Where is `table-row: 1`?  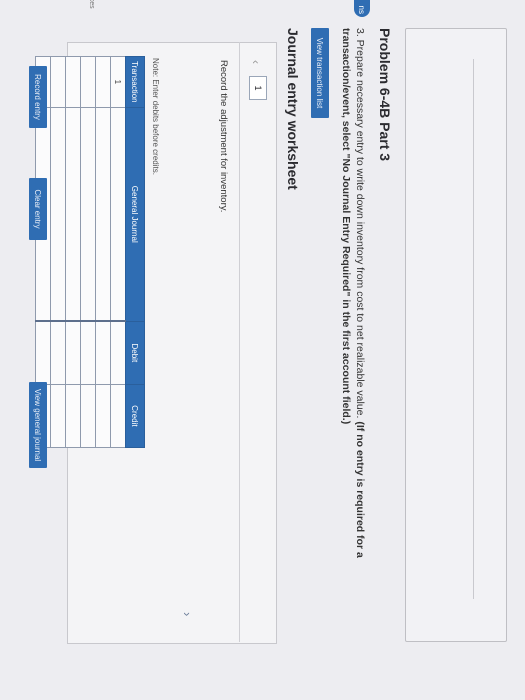
table-row: 1 is located at coordinates (118, 252).